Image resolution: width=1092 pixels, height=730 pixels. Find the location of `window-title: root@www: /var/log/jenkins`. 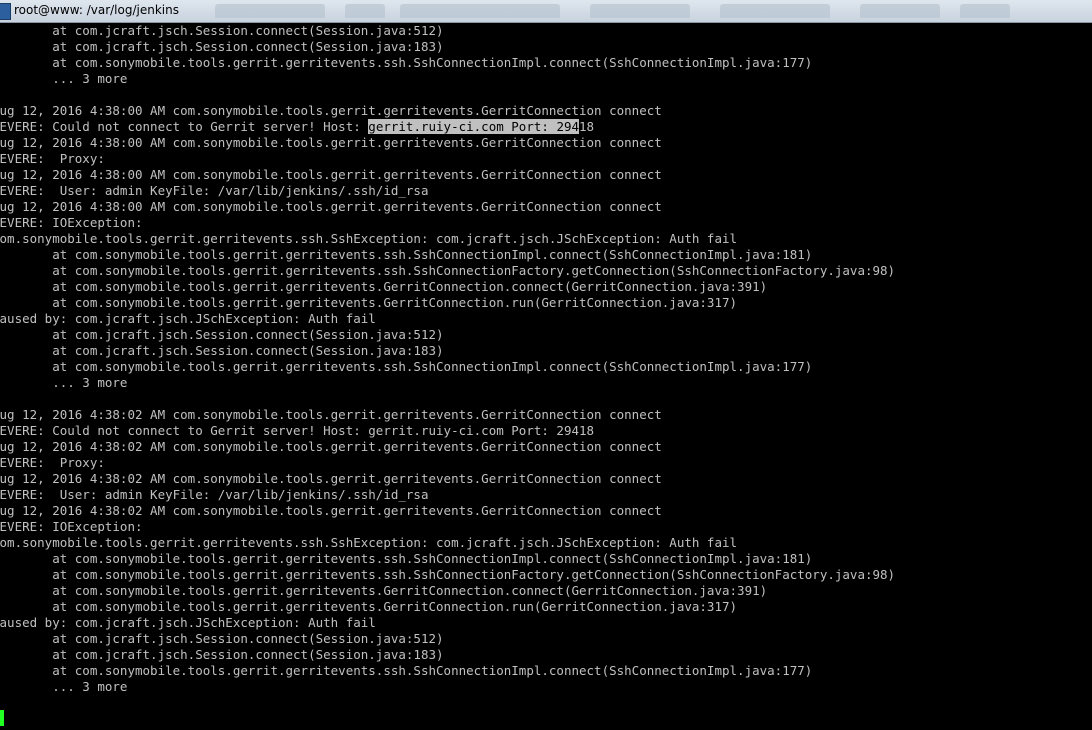

window-title: root@www: /var/log/jenkins is located at coordinates (96, 10).